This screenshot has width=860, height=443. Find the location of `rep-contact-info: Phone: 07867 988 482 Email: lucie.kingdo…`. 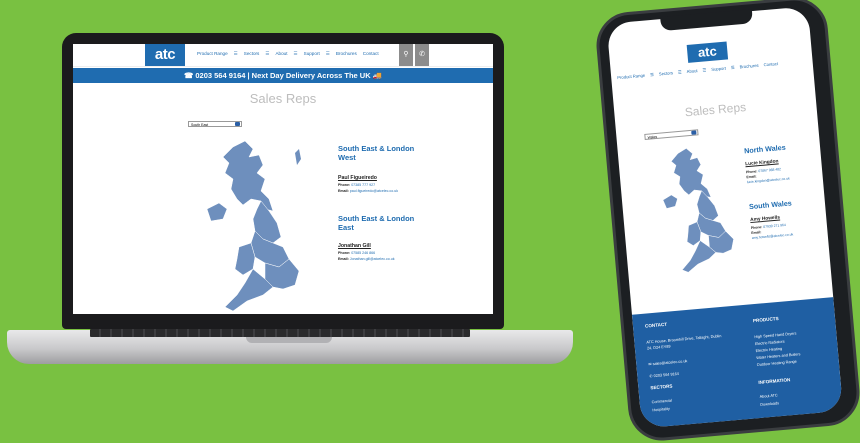

rep-contact-info: Phone: 07867 988 482 Email: lucie.kingdo… is located at coordinates (786, 174).